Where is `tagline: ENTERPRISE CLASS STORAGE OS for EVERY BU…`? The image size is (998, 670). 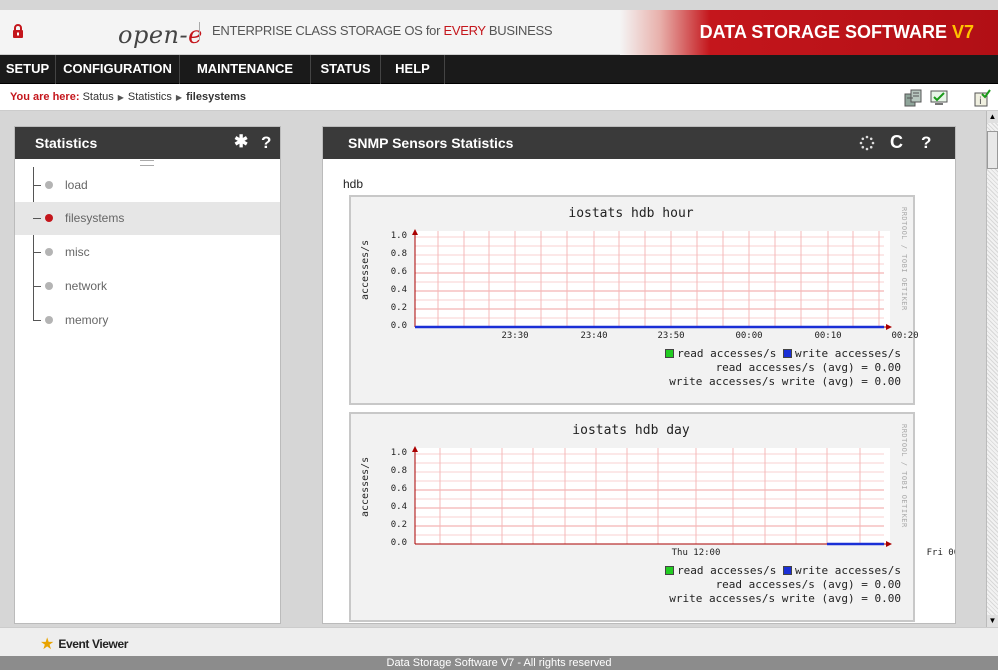
tagline: ENTERPRISE CLASS STORAGE OS for EVERY BU… is located at coordinates (376, 31).